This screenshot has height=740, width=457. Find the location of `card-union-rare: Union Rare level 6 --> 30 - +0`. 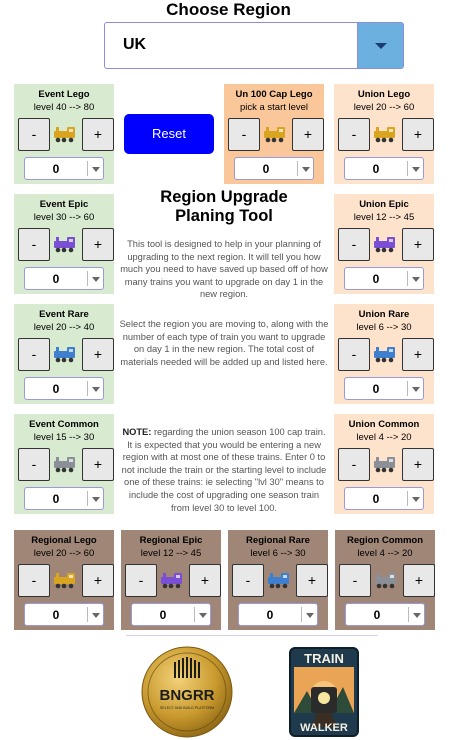

card-union-rare: Union Rare level 6 --> 30 - +0 is located at coordinates (384, 354).